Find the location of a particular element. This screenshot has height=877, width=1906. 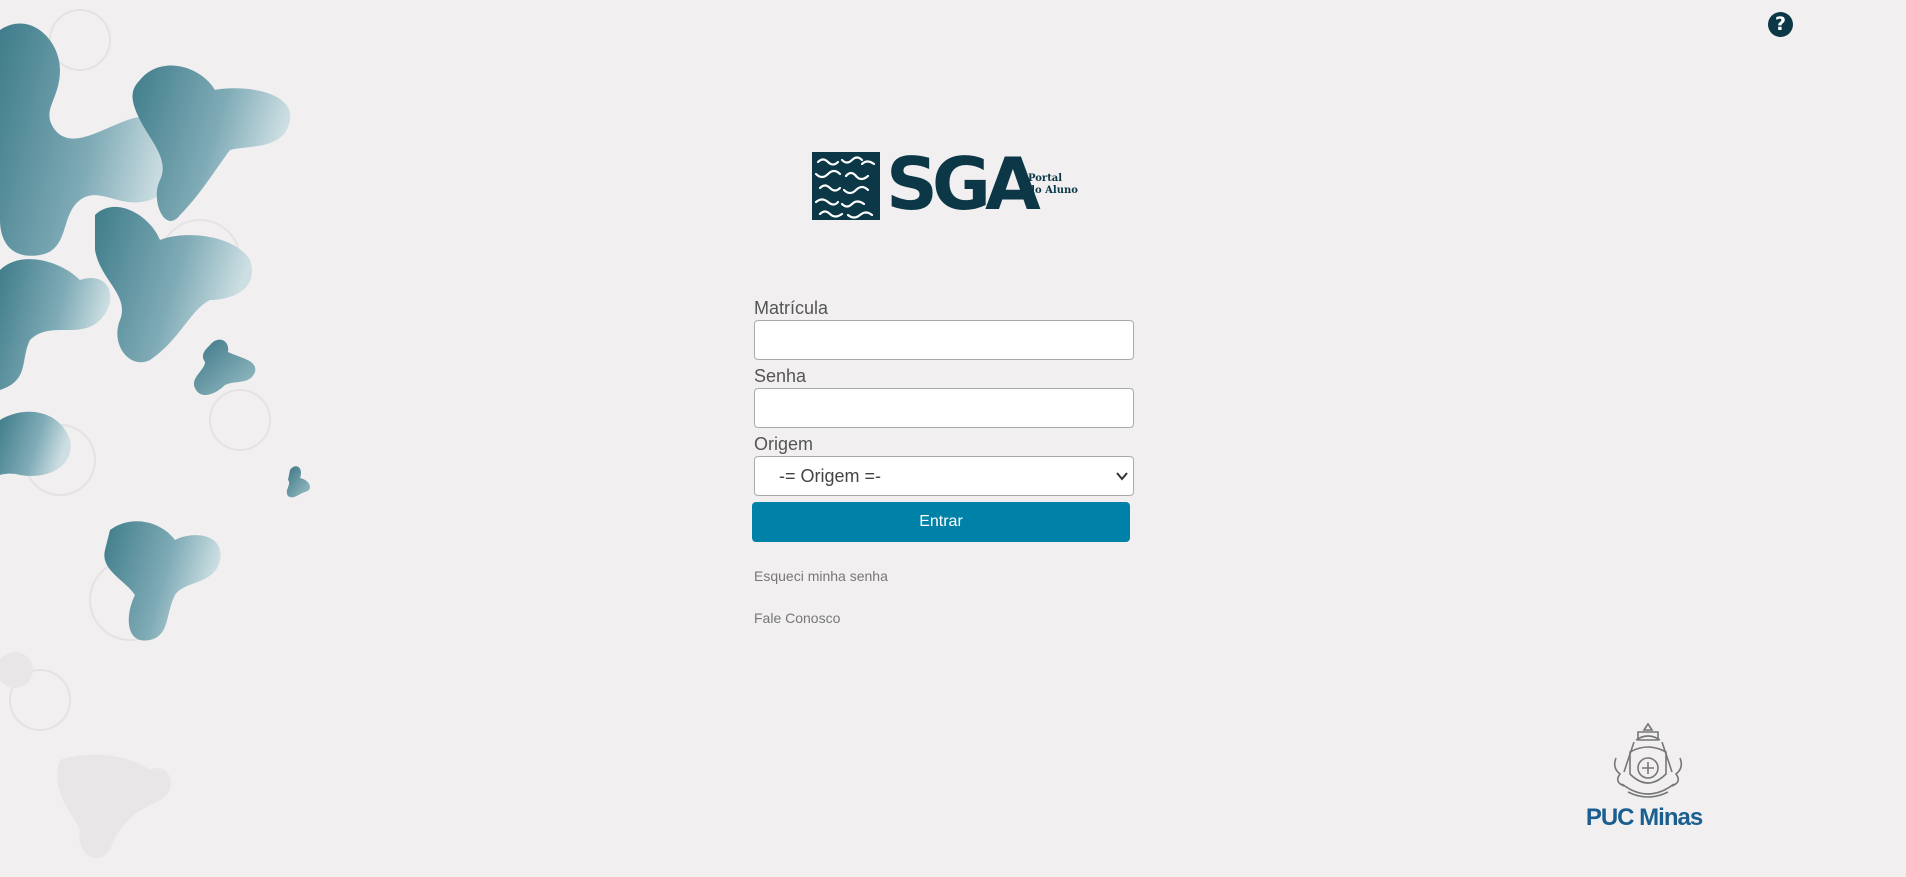

puc-crest-icon is located at coordinates (1648, 760).